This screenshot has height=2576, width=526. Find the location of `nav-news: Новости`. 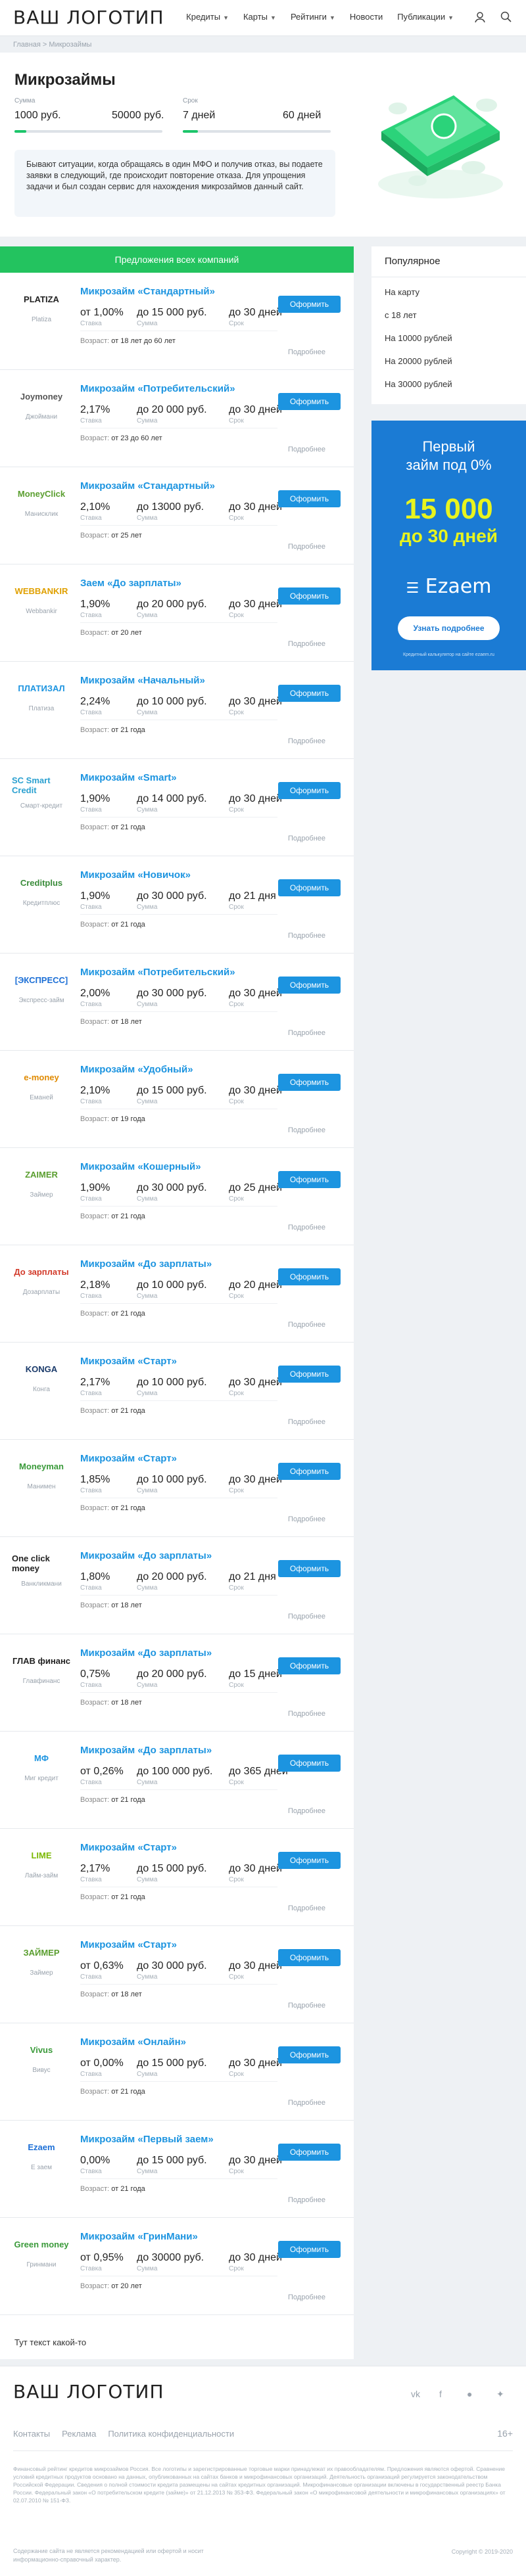

nav-news: Новости is located at coordinates (366, 17).